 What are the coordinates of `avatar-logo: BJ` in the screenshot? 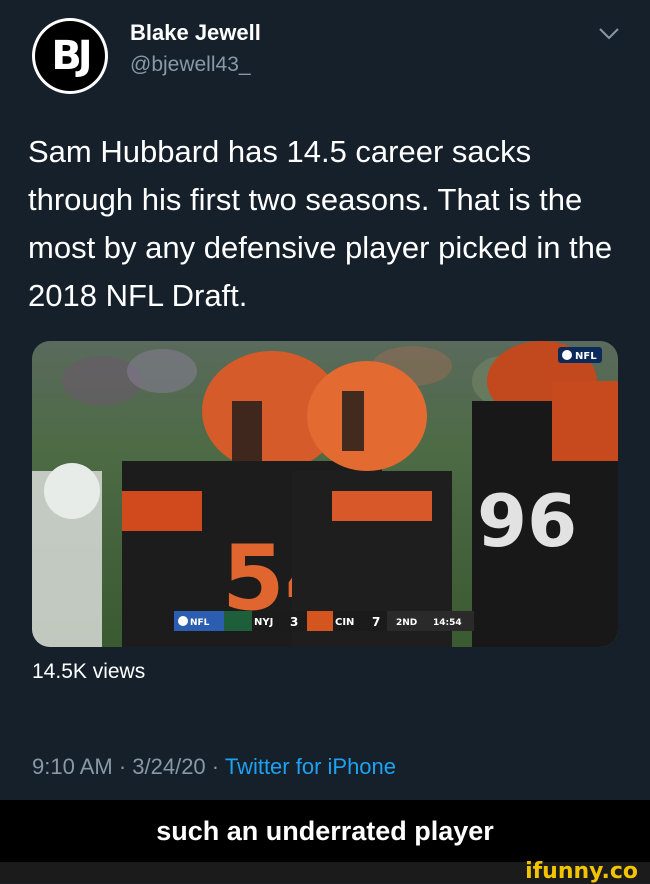 It's located at (70, 56).